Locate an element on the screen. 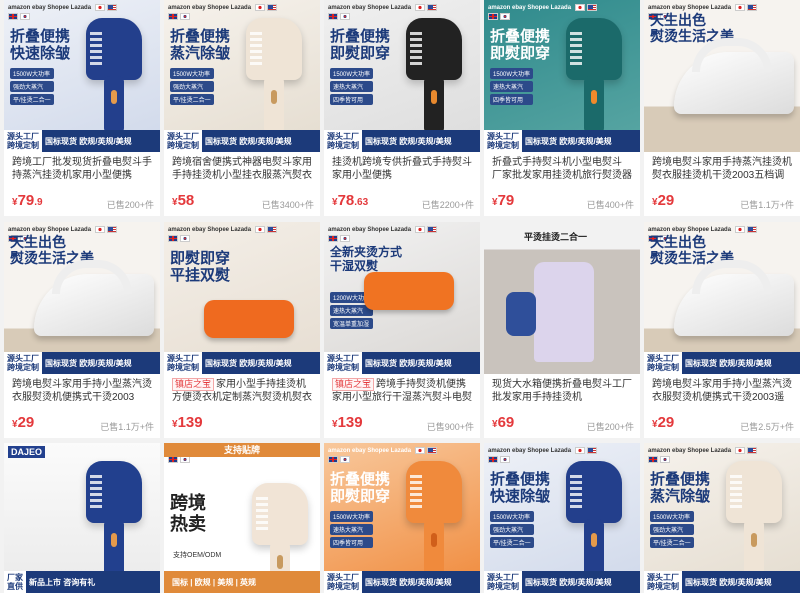 This screenshot has height=593, width=800. flag-kr-icon is located at coordinates (665, 459).